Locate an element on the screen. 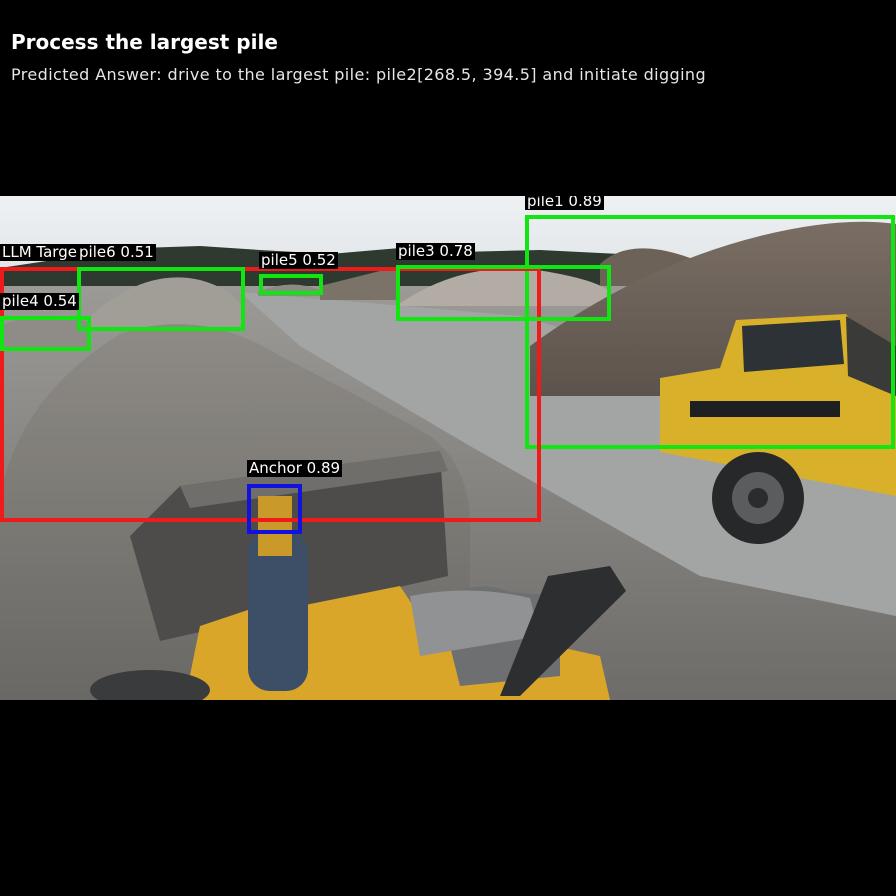 This screenshot has width=896, height=896. pile5-box is located at coordinates (291, 284).